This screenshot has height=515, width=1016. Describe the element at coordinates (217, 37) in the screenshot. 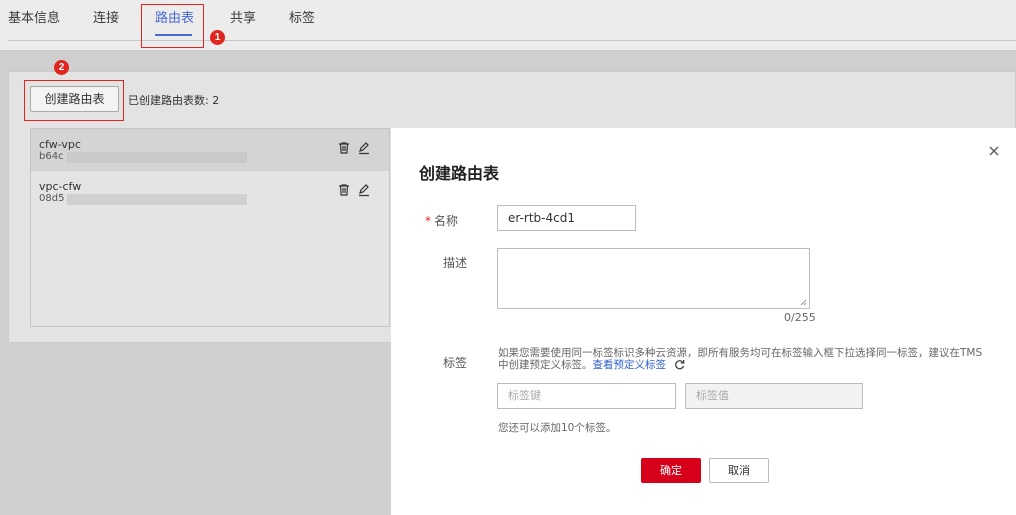

I see `step-badge-1: 1` at that location.